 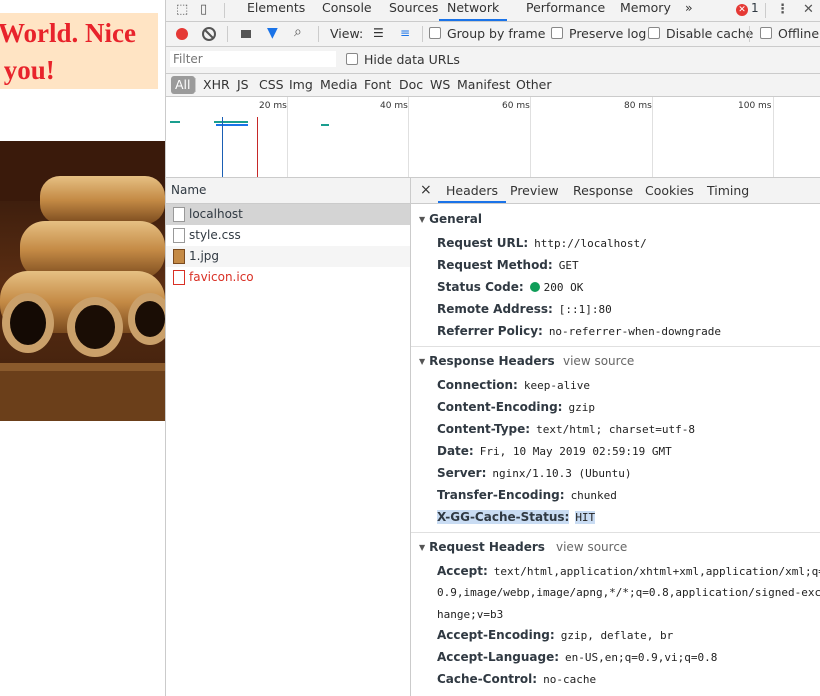 What do you see at coordinates (638, 106) in the screenshot?
I see `timeline-tick-label: 80 ms` at bounding box center [638, 106].